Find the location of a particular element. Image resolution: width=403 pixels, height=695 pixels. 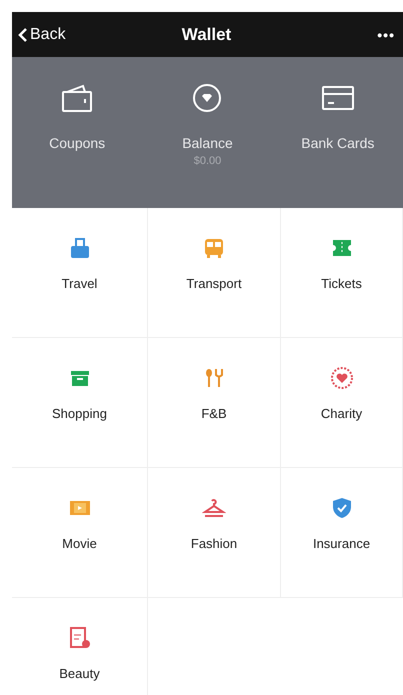

summary-item: Coupons is located at coordinates (77, 132).